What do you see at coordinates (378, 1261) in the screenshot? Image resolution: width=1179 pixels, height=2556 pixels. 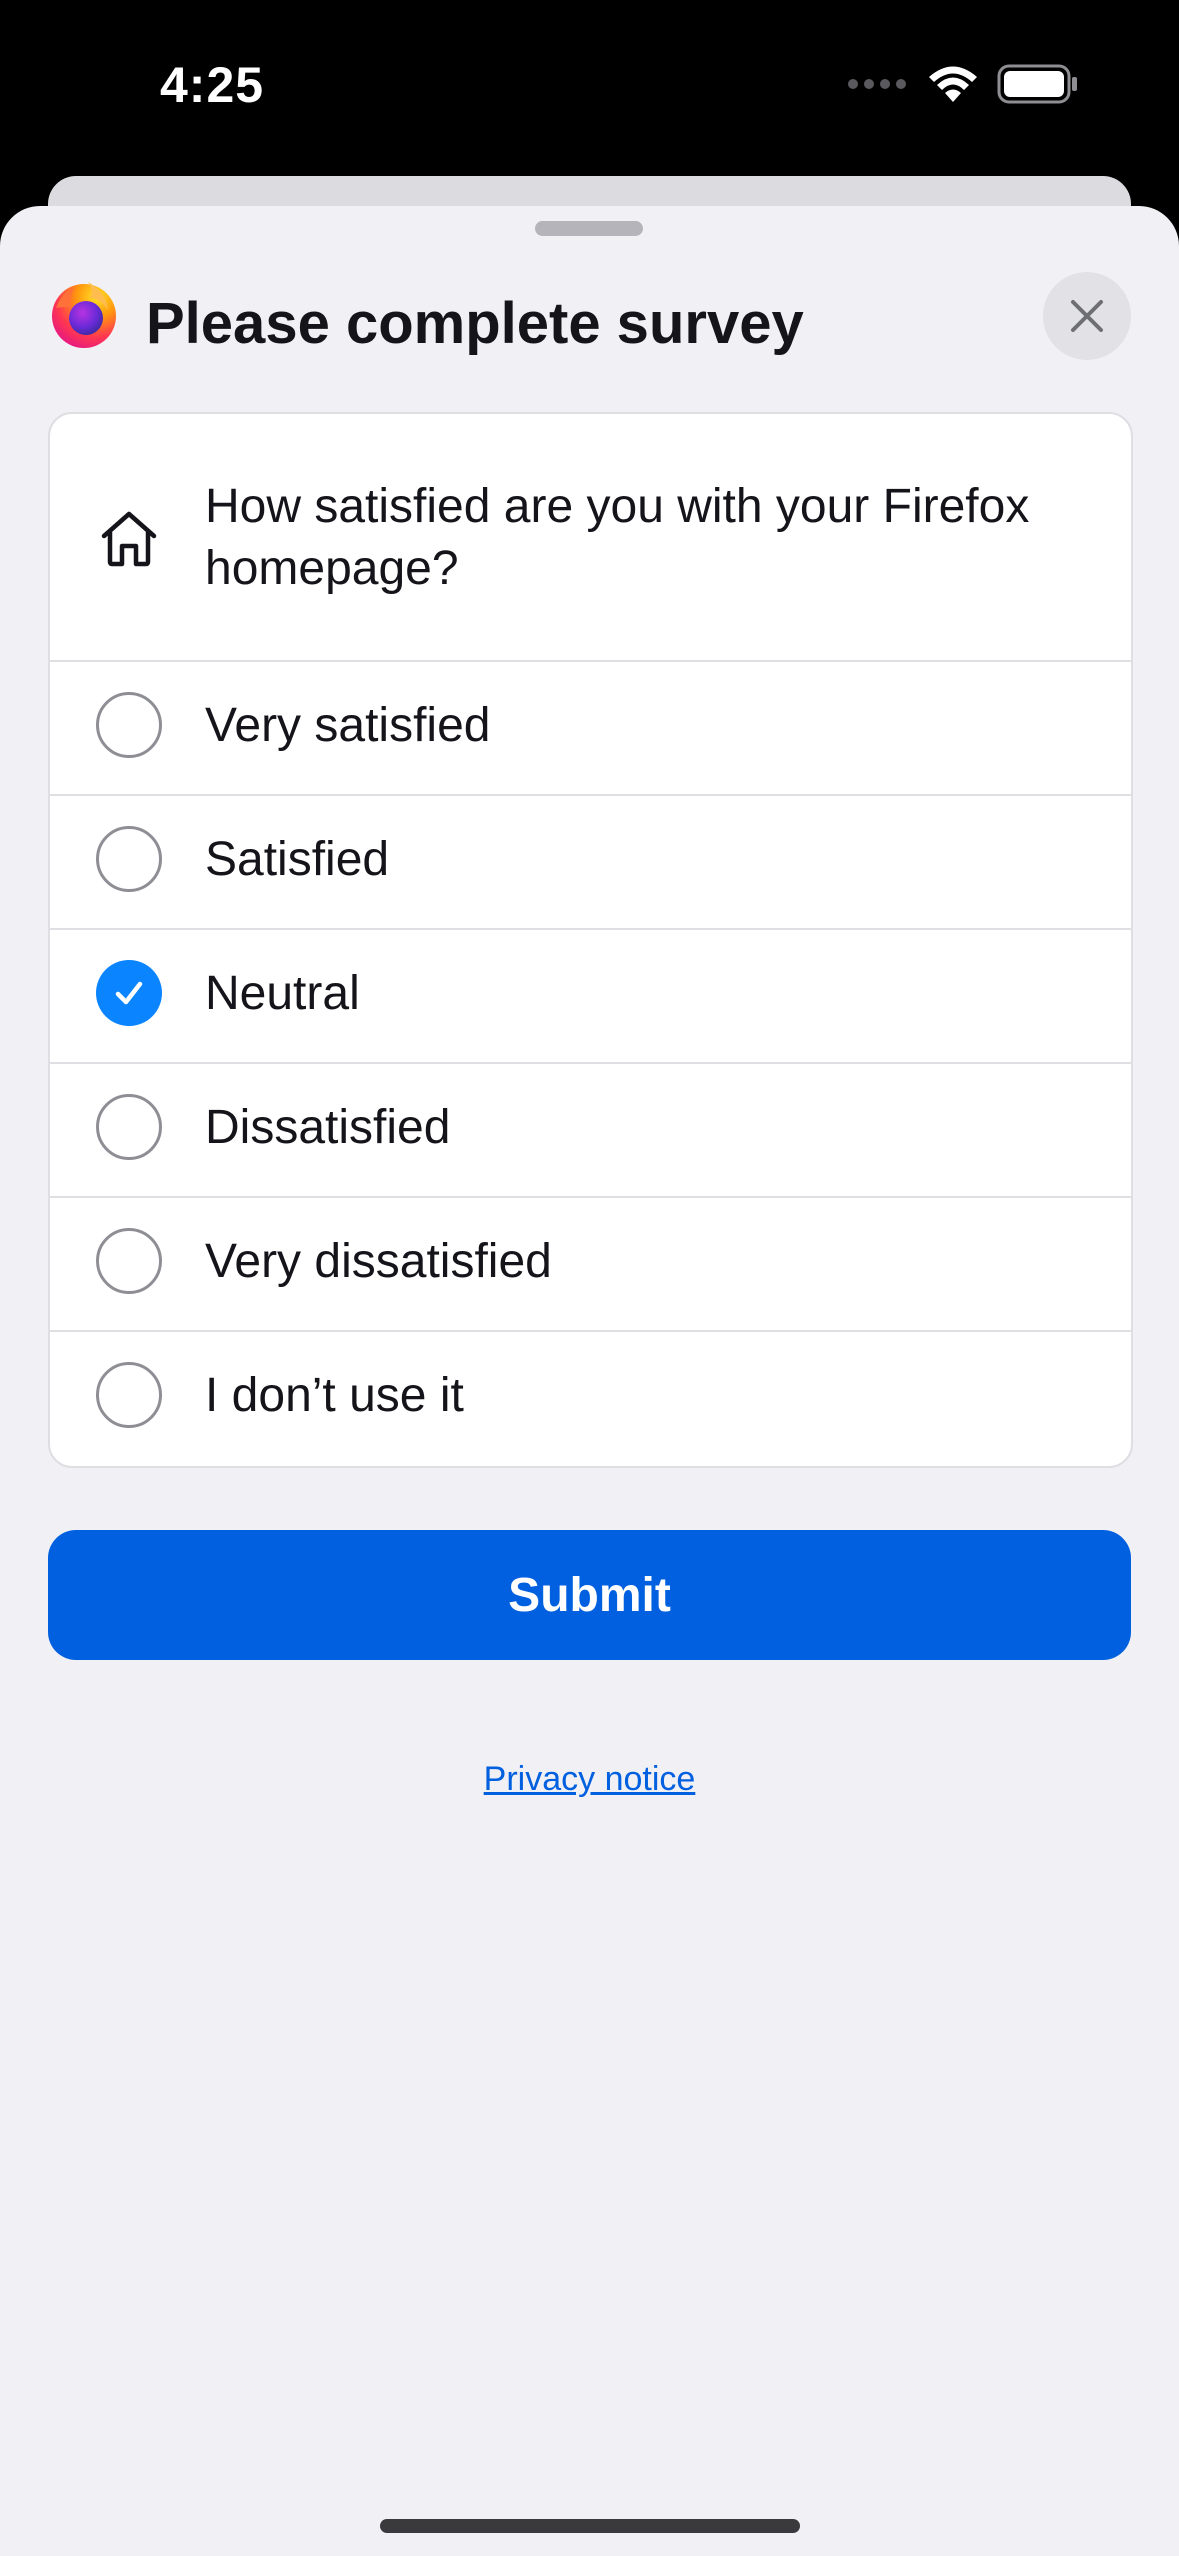 I see `option-label: Very dissatisfied` at bounding box center [378, 1261].